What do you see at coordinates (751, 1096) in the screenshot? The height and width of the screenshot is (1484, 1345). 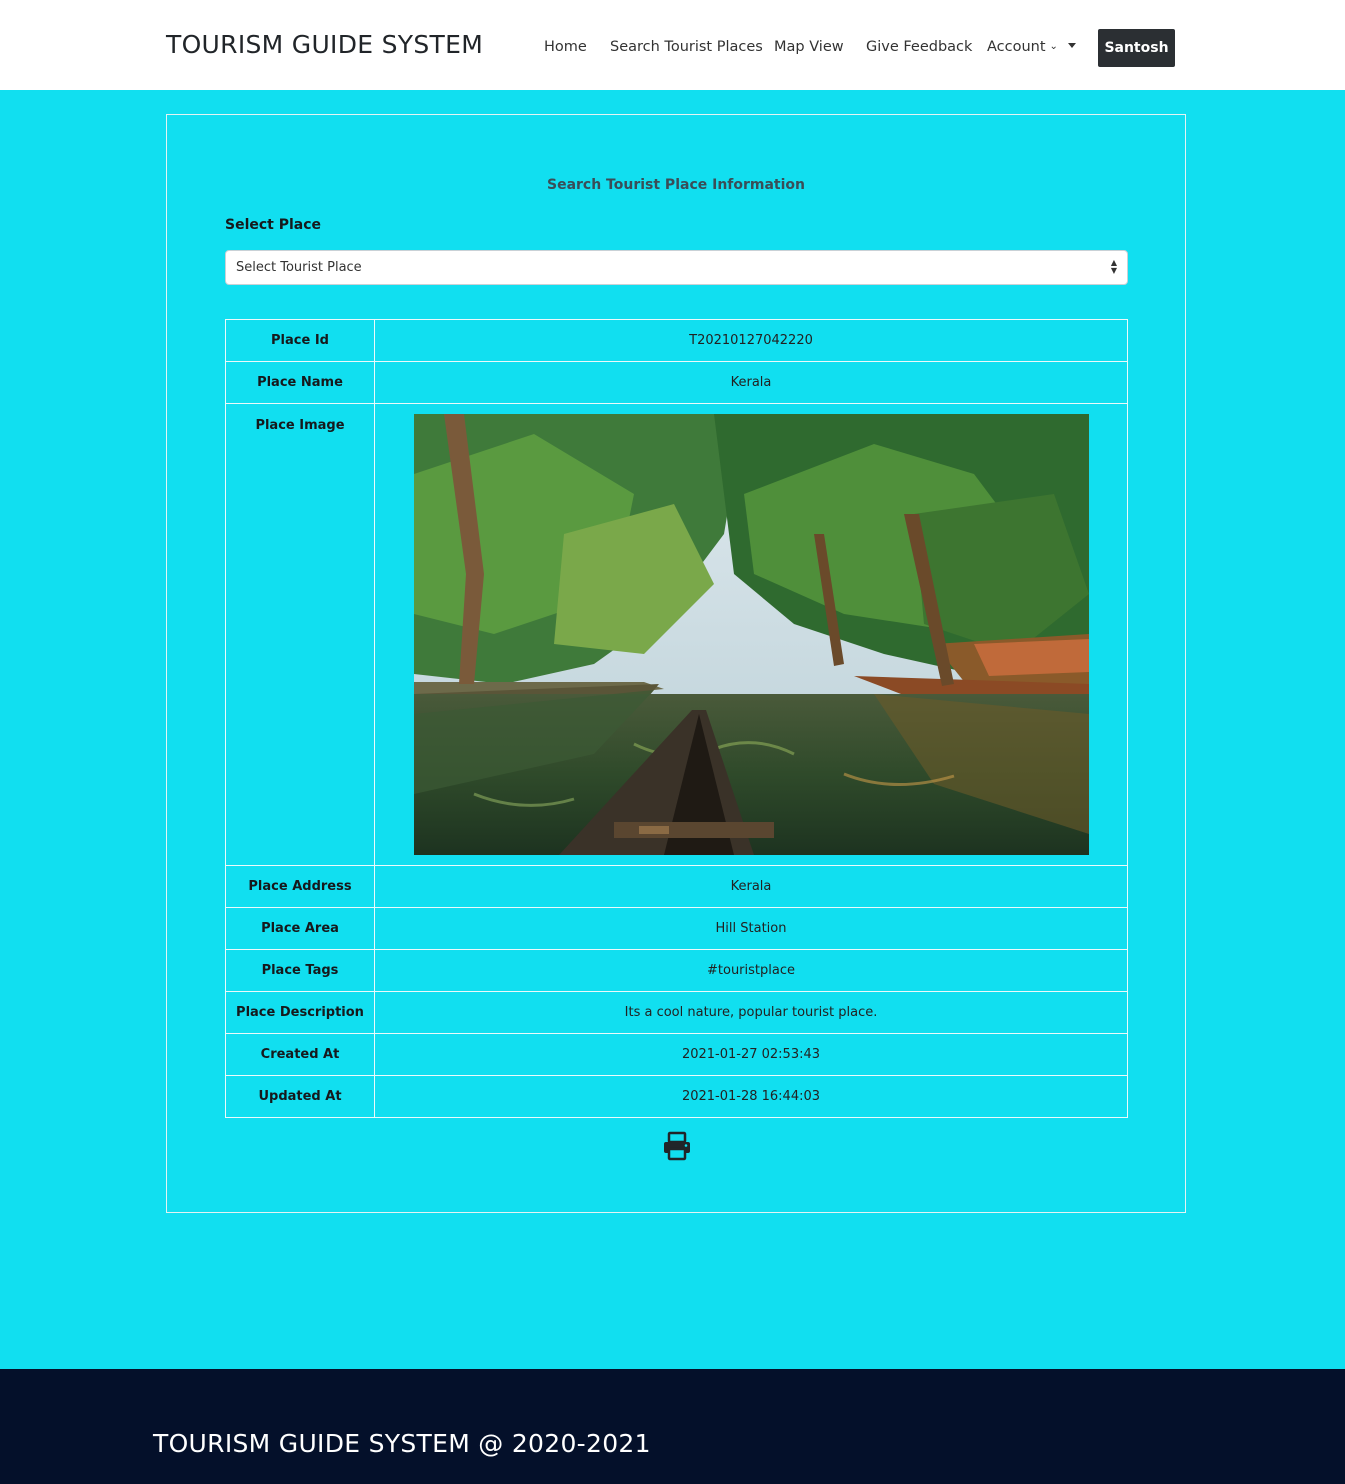 I see `updated-at-value: 2021-01-28 16:44:03` at bounding box center [751, 1096].